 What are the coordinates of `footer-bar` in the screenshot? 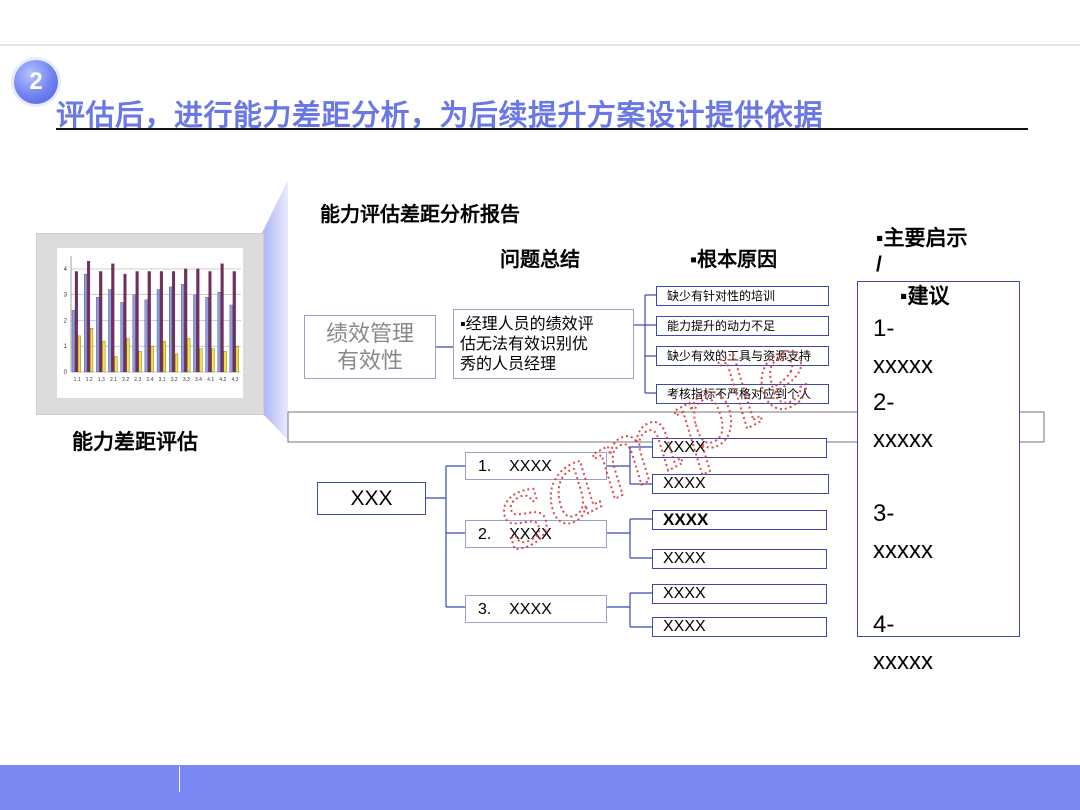 It's located at (540, 787).